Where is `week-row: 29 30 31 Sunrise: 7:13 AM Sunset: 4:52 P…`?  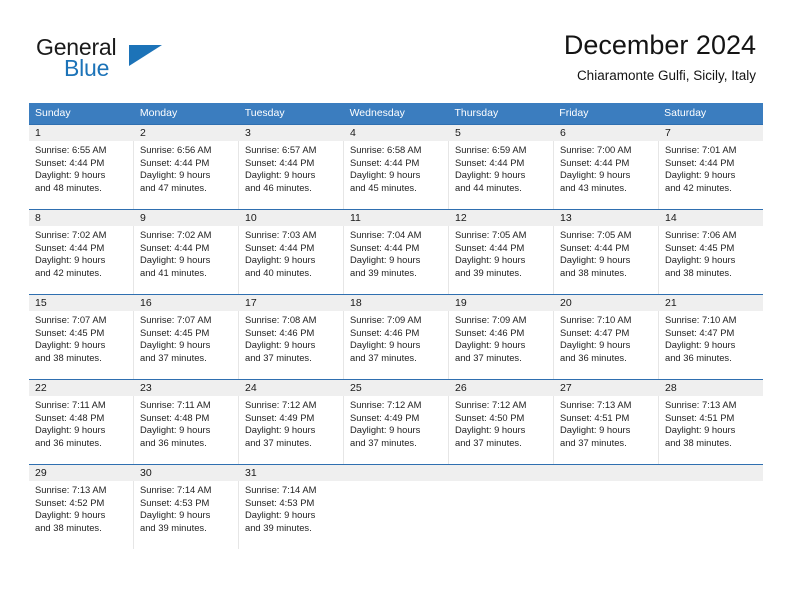 week-row: 29 30 31 Sunrise: 7:13 AM Sunset: 4:52 P… is located at coordinates (396, 506).